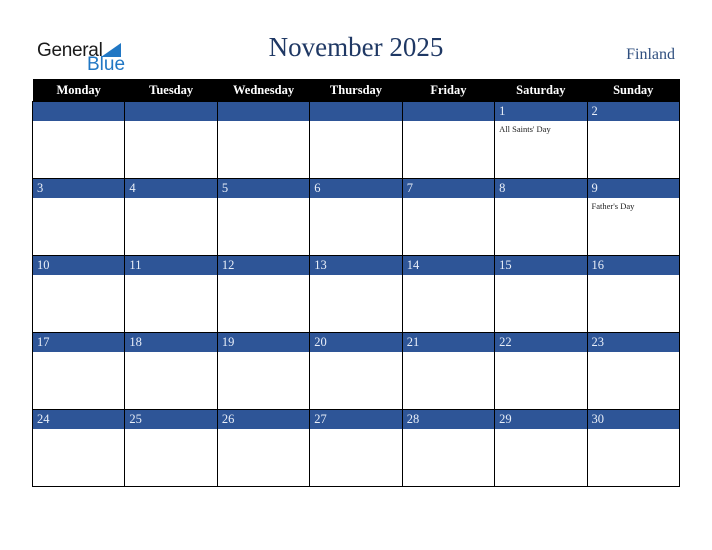  Describe the element at coordinates (448, 448) in the screenshot. I see `day-cell: 28` at that location.